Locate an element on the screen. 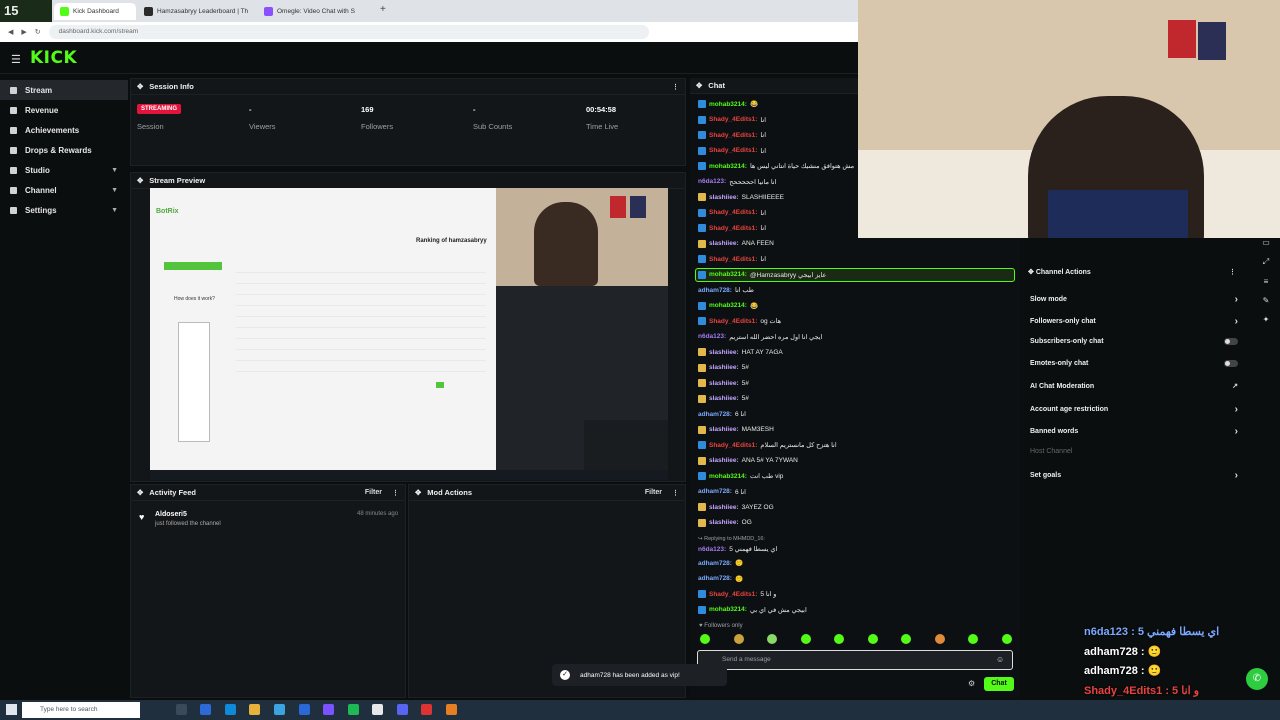 The image size is (1280, 720). gear-icon: ⚙ is located at coordinates (971, 683).